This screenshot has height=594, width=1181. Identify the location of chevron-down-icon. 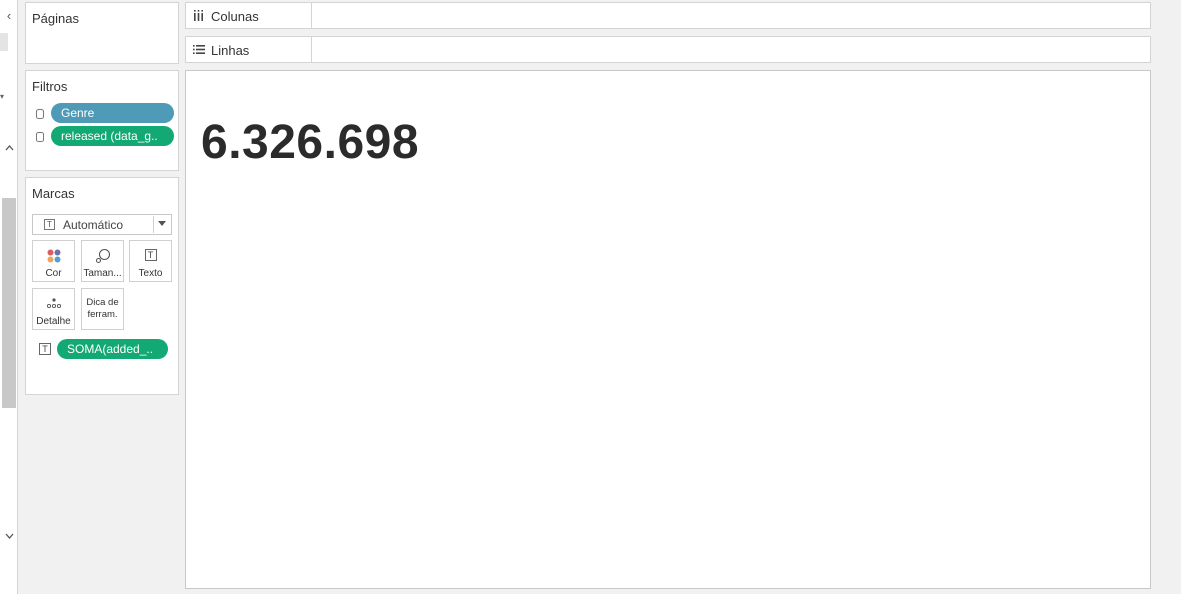
(9, 536).